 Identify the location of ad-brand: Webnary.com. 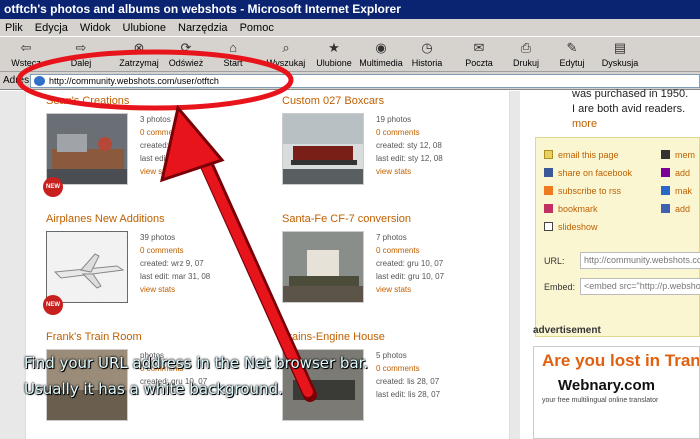
(606, 385).